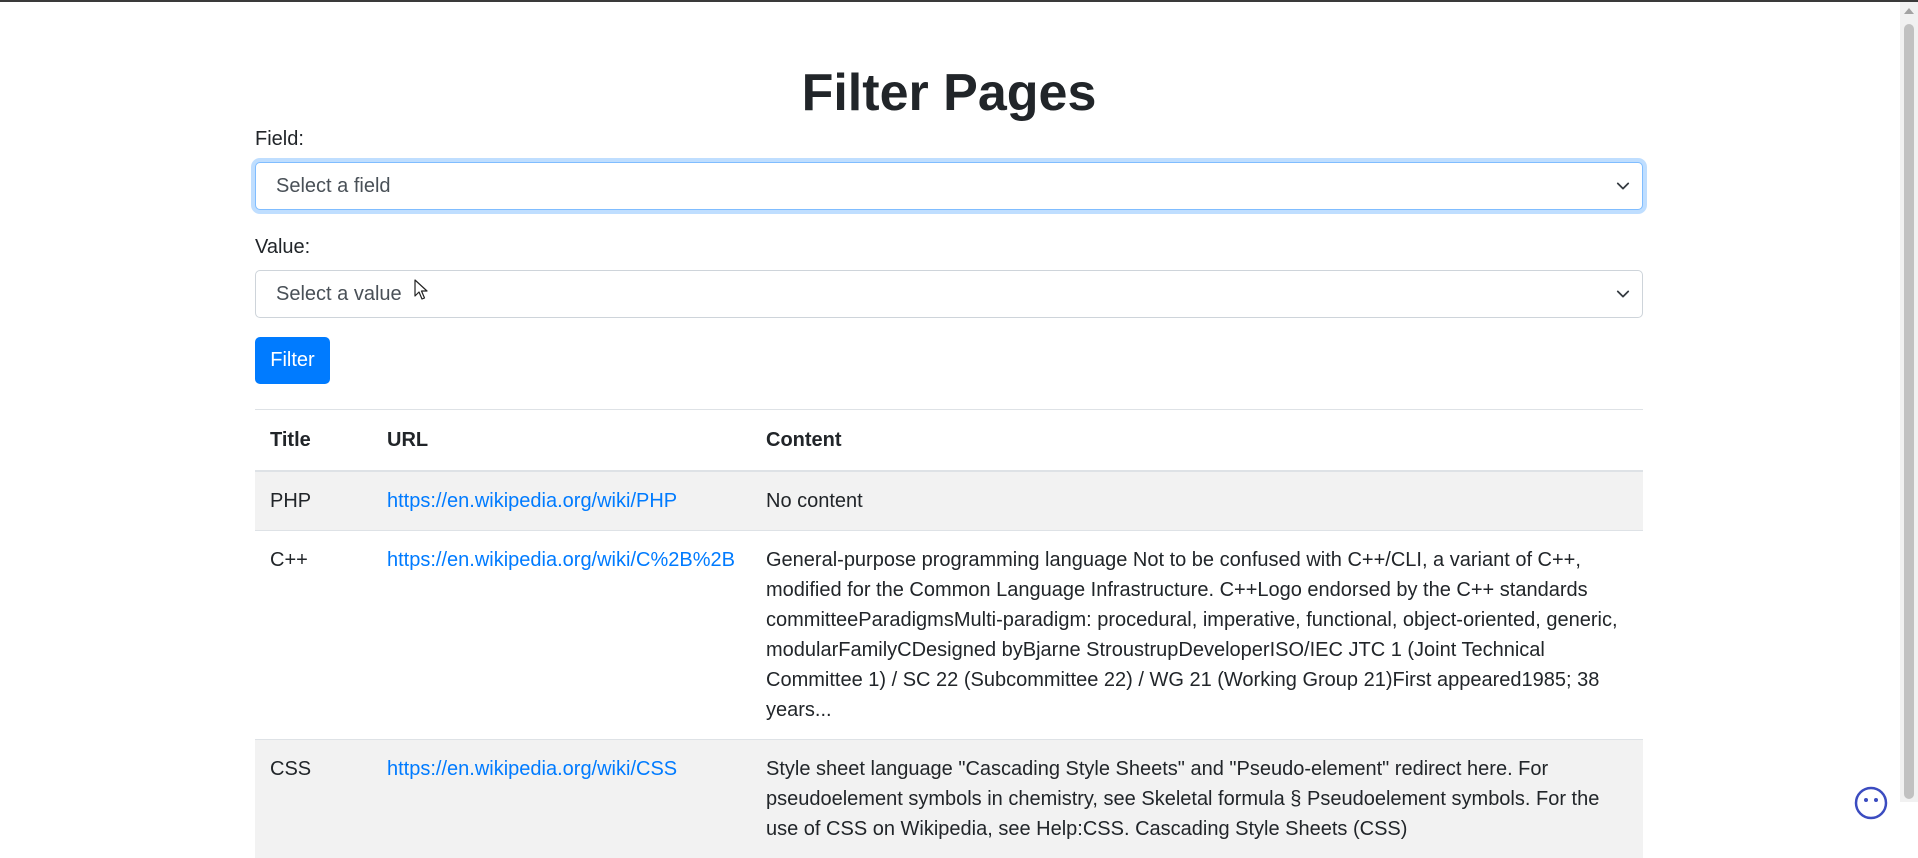 The height and width of the screenshot is (858, 1918). I want to click on value-group: Value: Select a value, so click(949, 275).